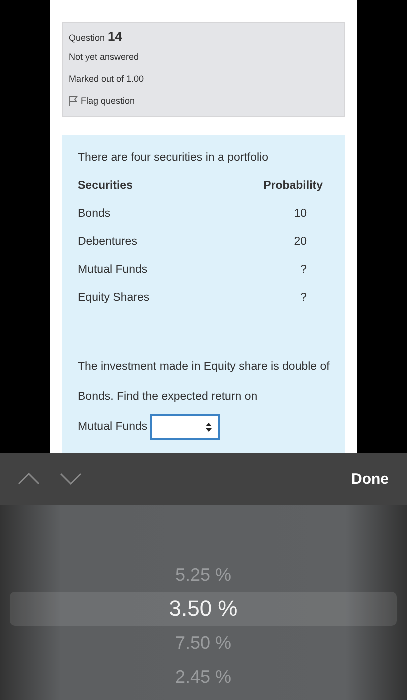 The width and height of the screenshot is (407, 700). Describe the element at coordinates (185, 427) in the screenshot. I see `answer-select` at that location.